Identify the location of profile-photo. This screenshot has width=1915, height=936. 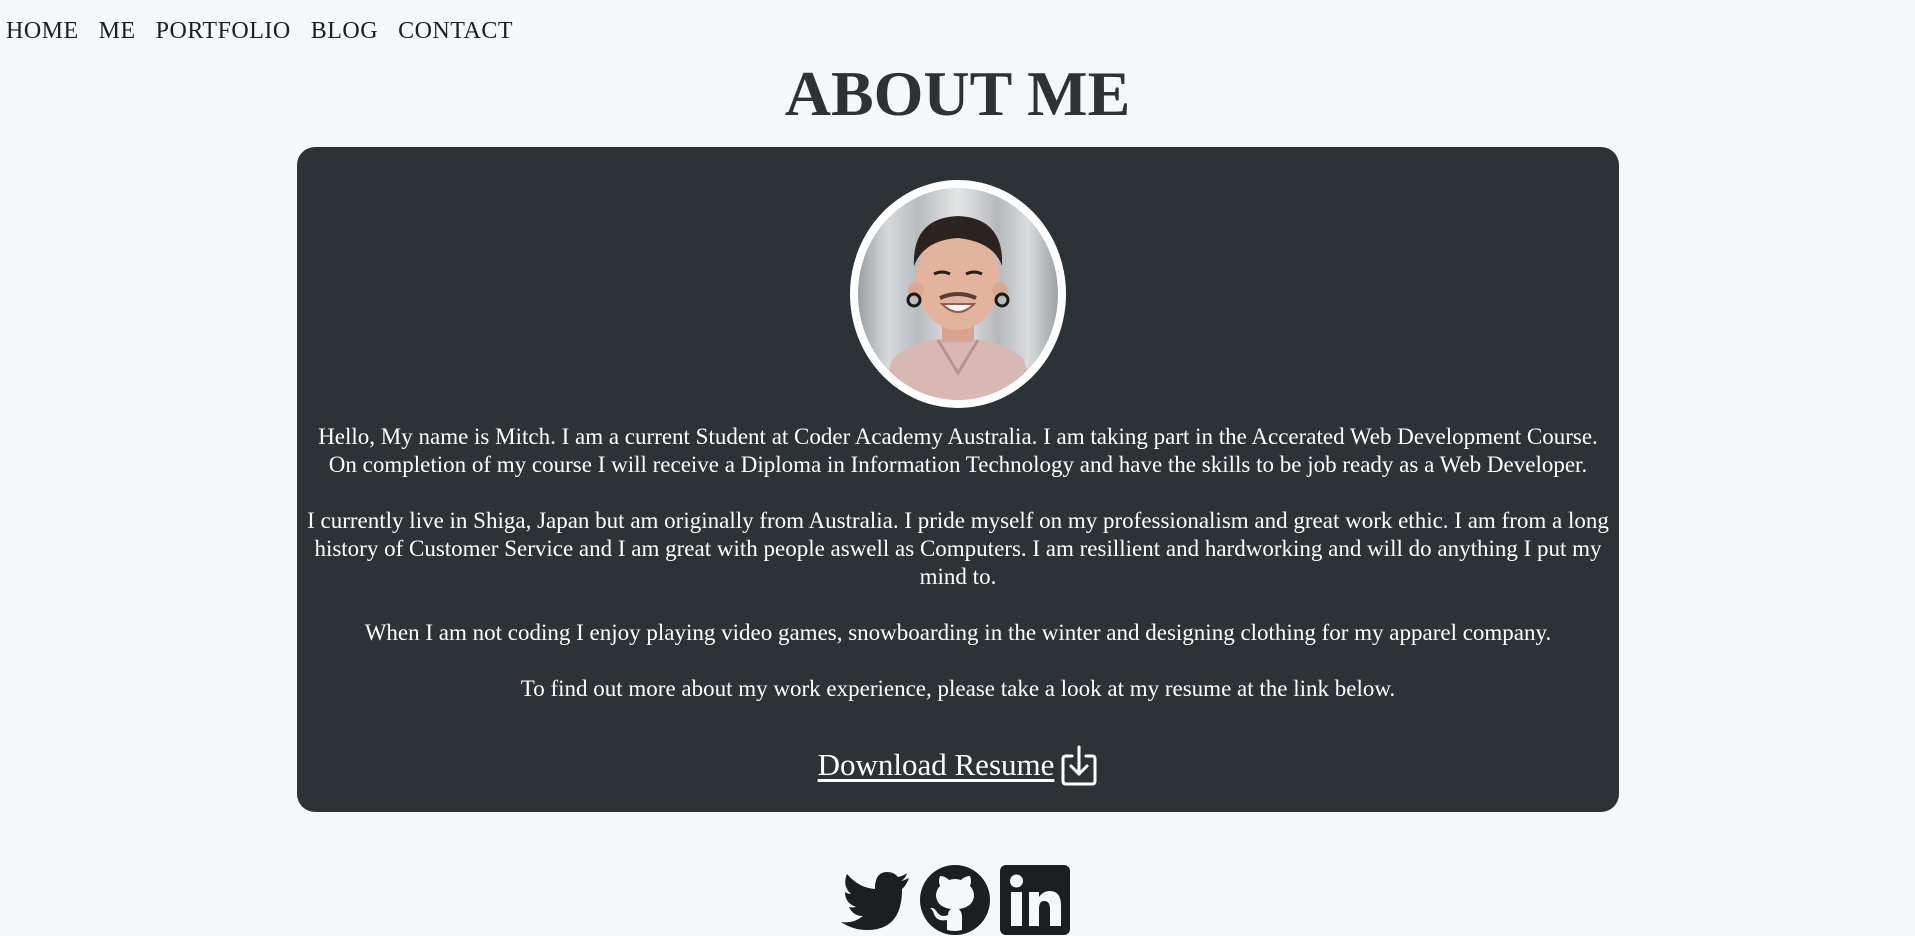
(958, 308).